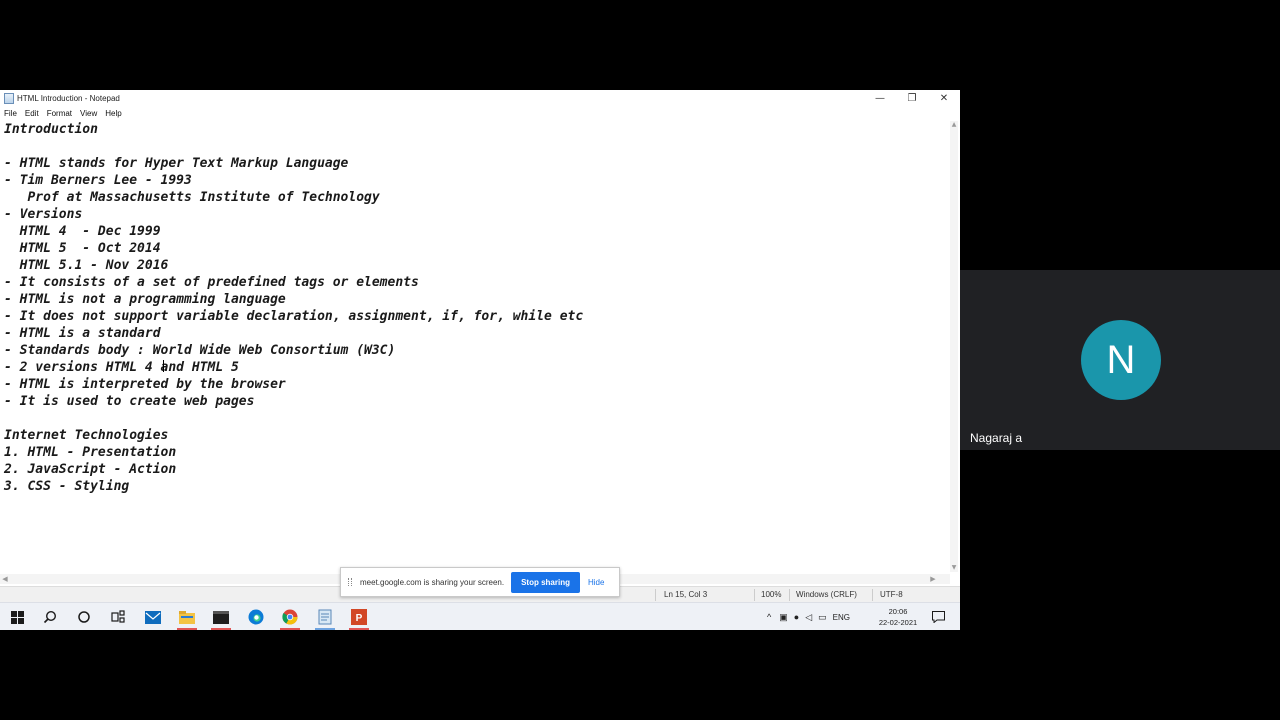 This screenshot has height=720, width=1280. I want to click on chrome-icon, so click(290, 617).